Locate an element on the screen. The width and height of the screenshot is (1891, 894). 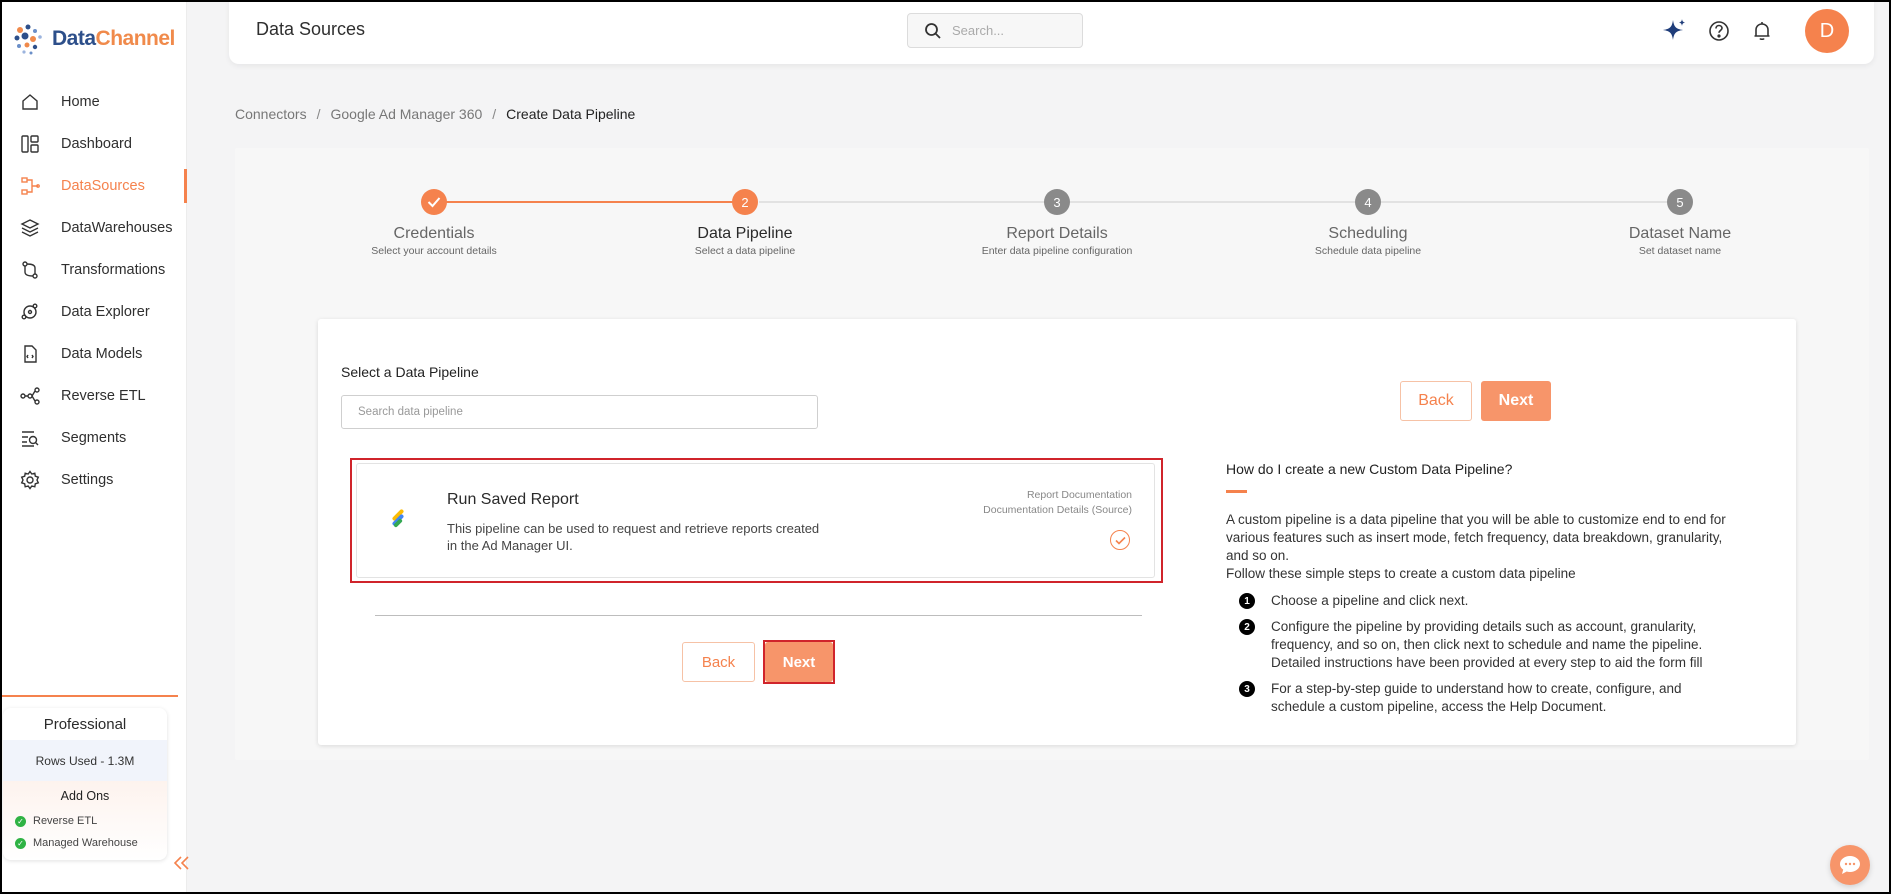
step-number: 2 is located at coordinates (745, 202).